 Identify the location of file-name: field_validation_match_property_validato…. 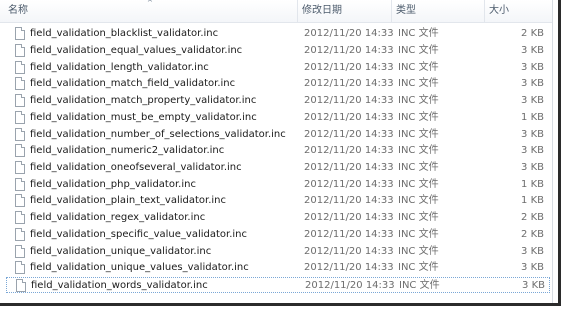
(143, 100).